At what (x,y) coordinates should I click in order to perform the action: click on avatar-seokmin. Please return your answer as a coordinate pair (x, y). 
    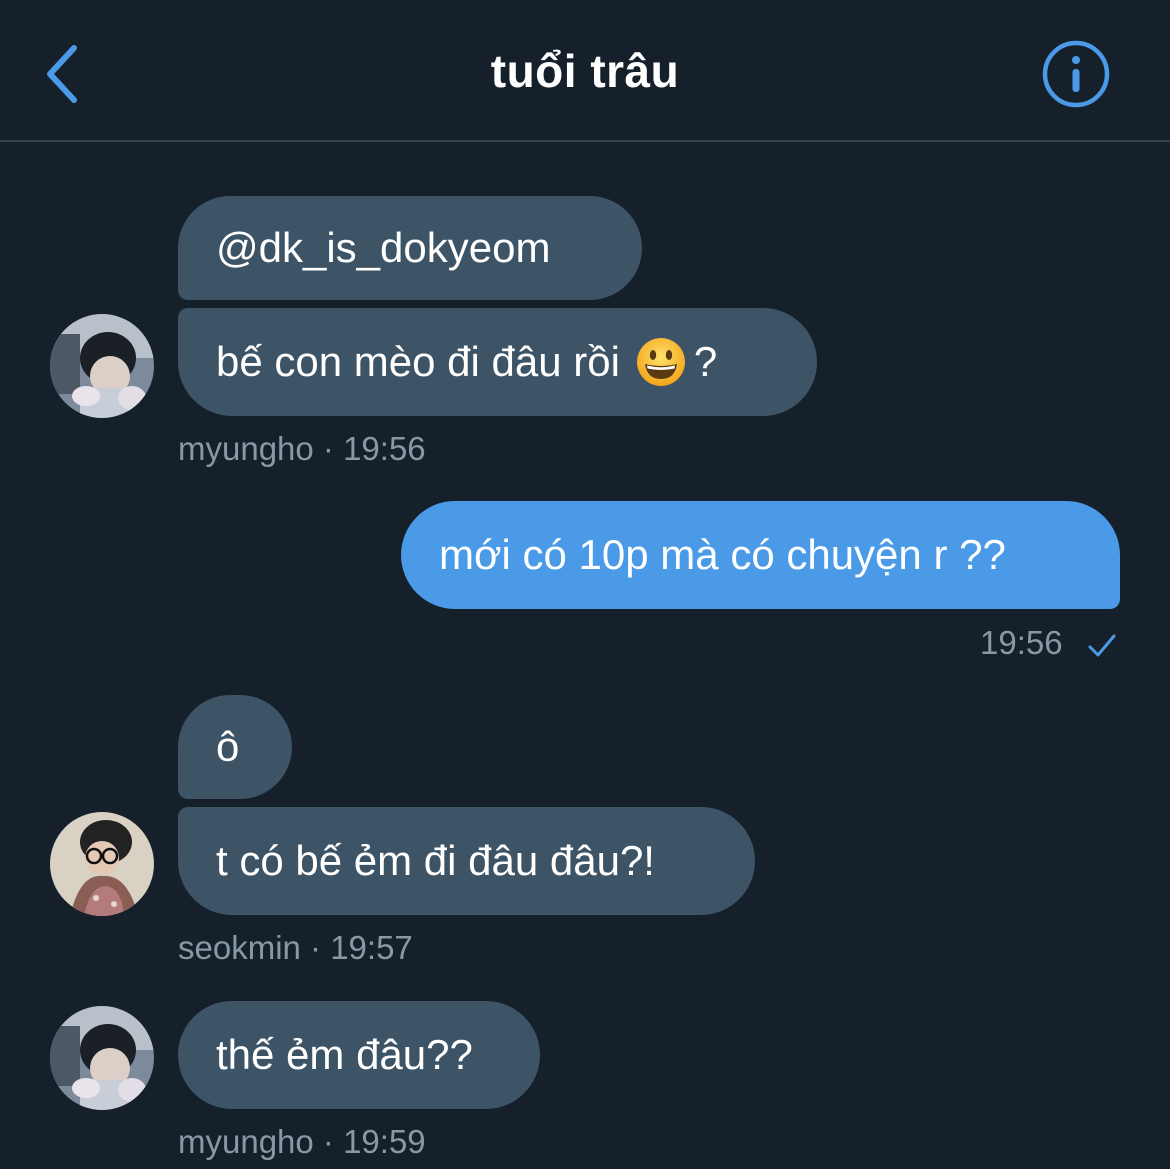
    Looking at the image, I should click on (102, 864).